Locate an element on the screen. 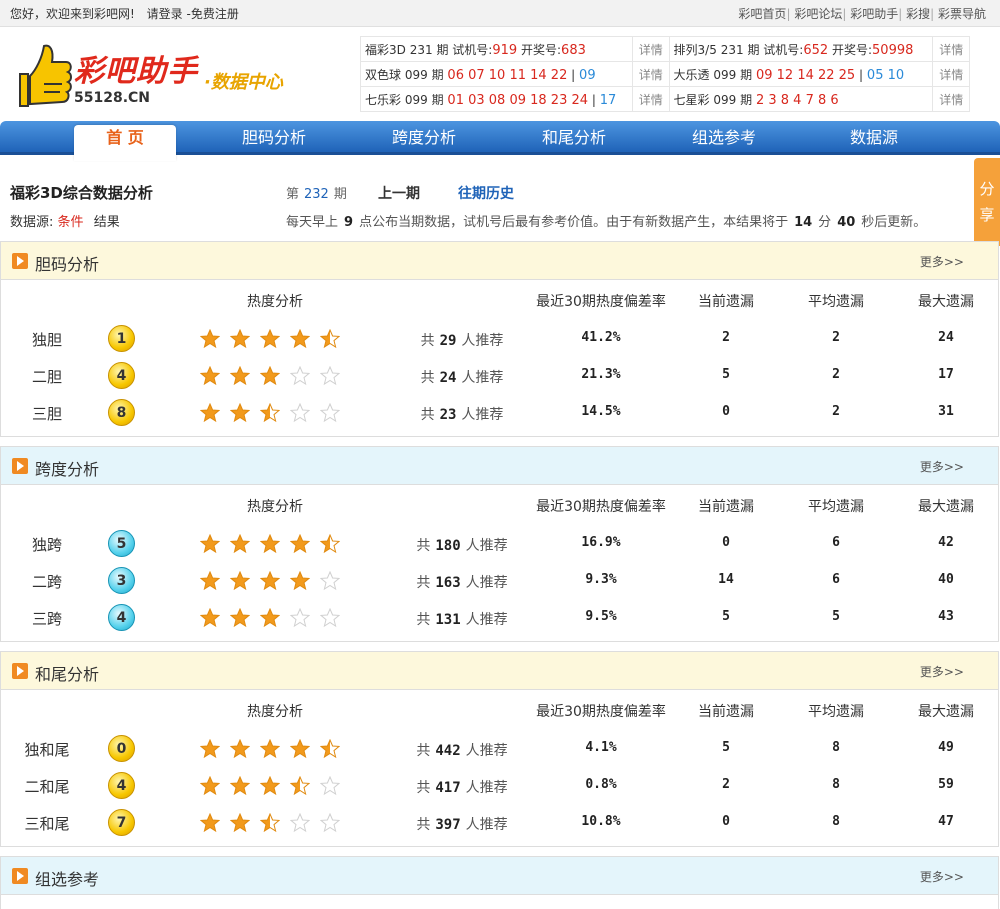 This screenshot has height=909, width=1000. nav-group-ref: 组选参考 is located at coordinates (724, 138).